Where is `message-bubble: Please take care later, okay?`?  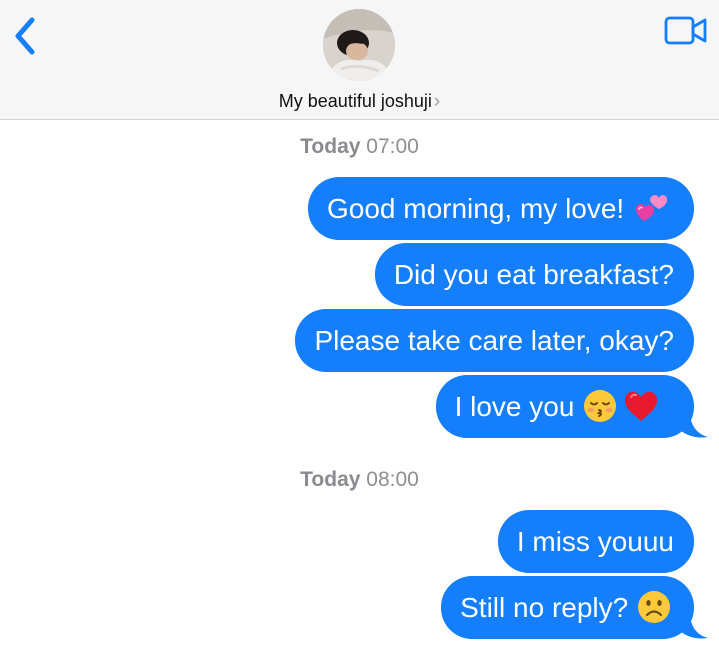 message-bubble: Please take care later, okay? is located at coordinates (494, 340).